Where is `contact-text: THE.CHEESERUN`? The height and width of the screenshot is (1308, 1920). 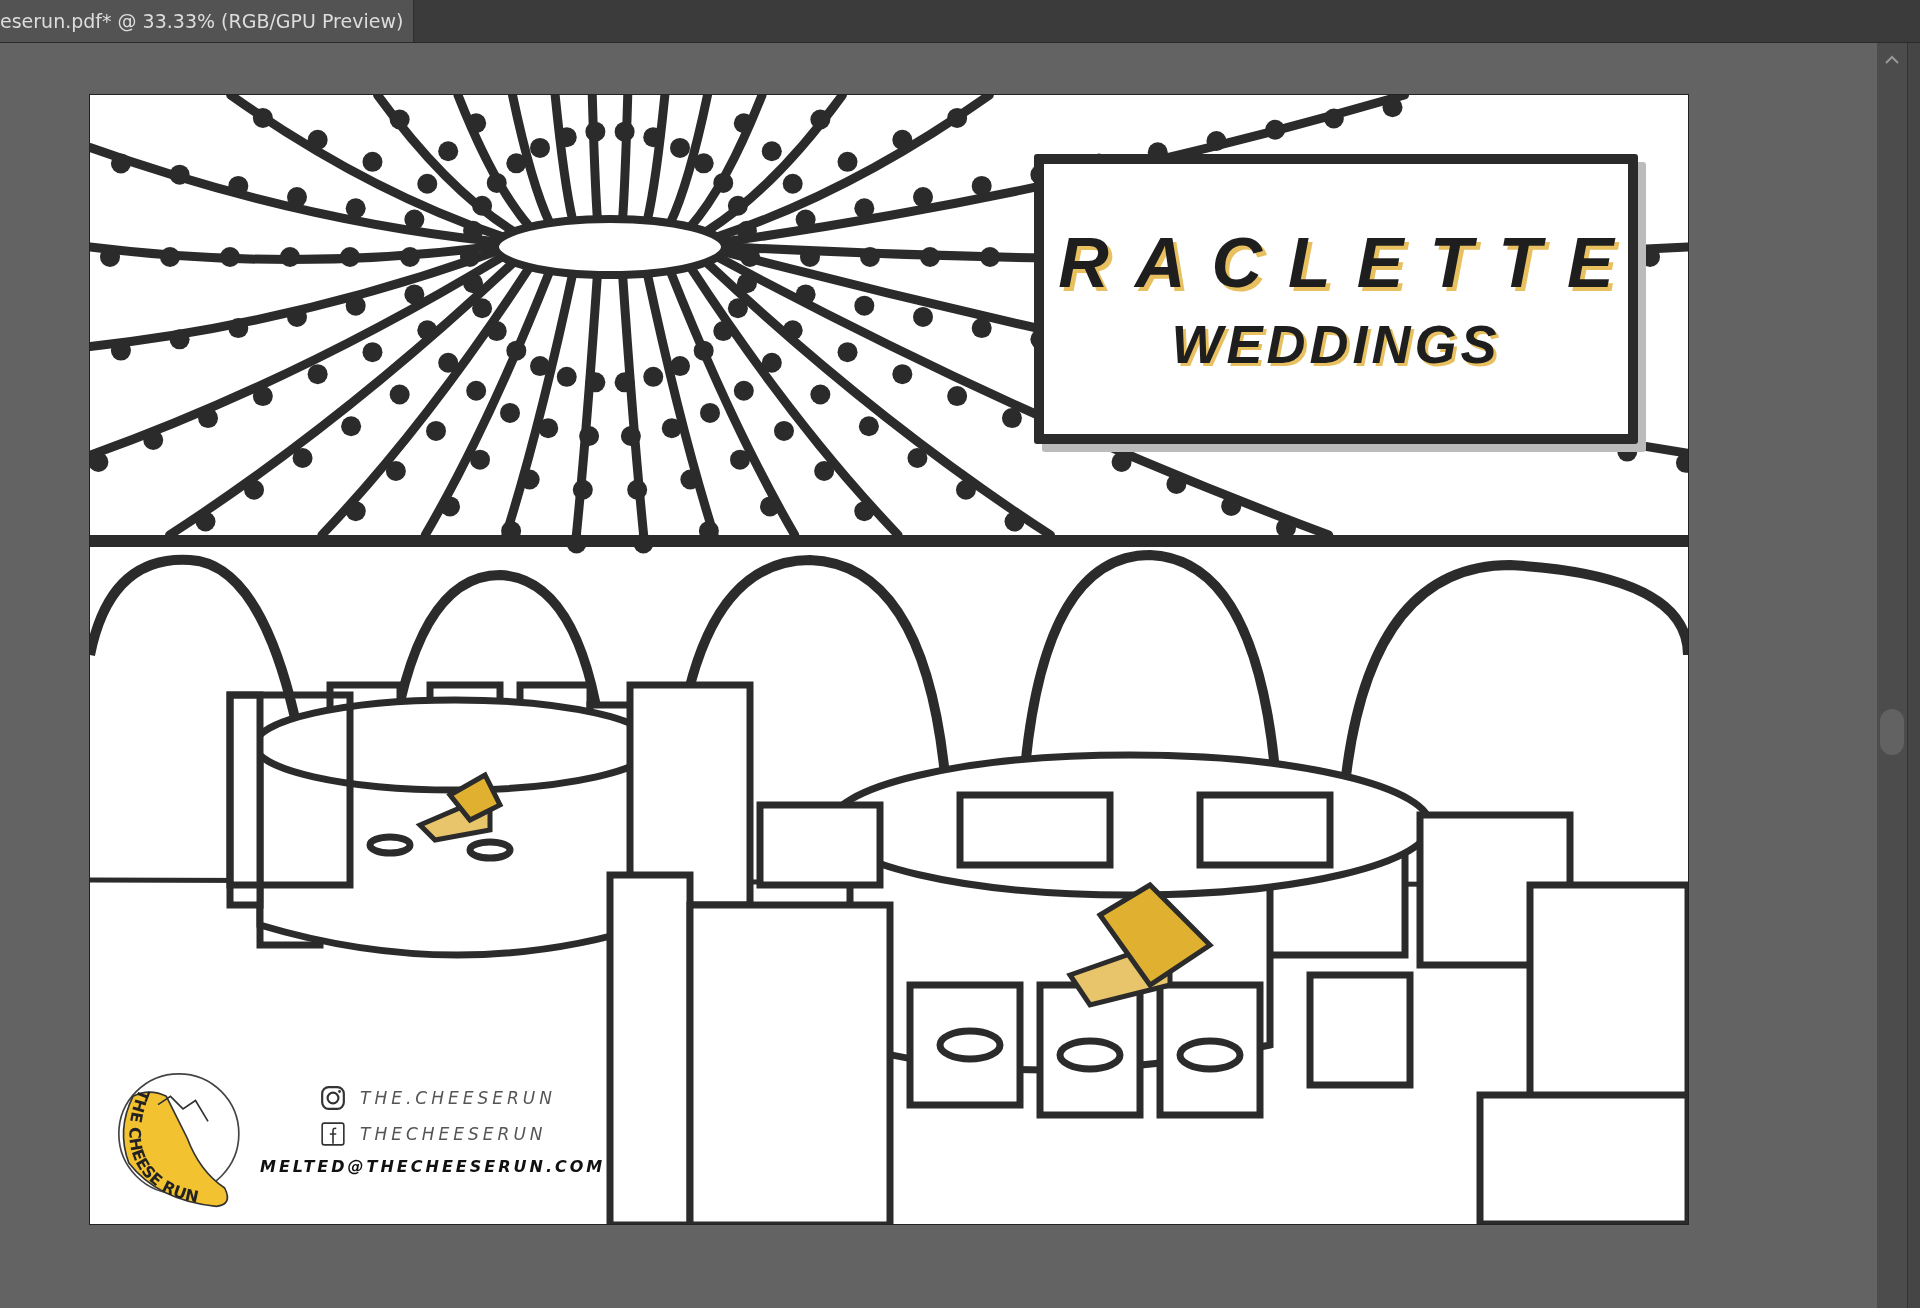 contact-text: THE.CHEESERUN is located at coordinates (458, 1098).